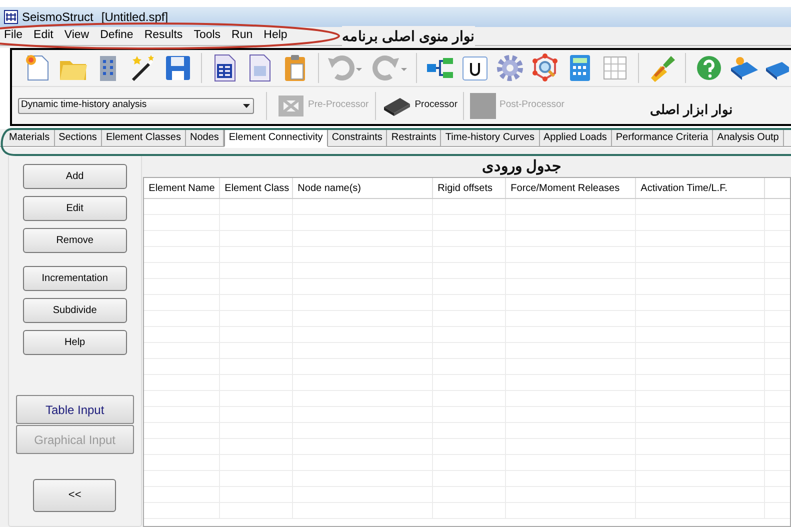  Describe the element at coordinates (420, 105) in the screenshot. I see `mode-button: Processor` at that location.